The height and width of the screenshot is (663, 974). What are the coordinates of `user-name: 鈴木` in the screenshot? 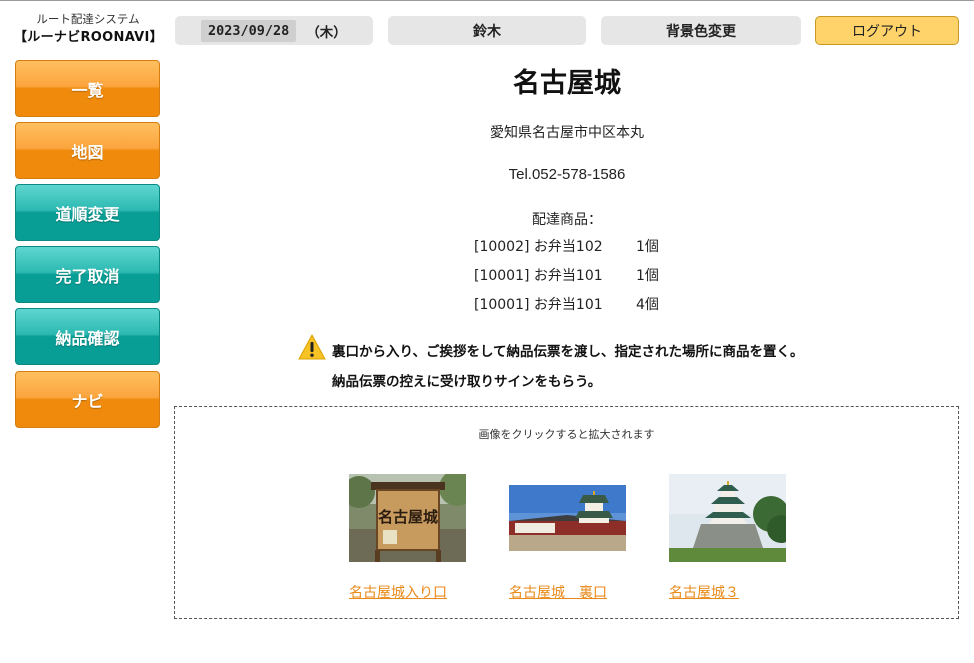 It's located at (487, 30).